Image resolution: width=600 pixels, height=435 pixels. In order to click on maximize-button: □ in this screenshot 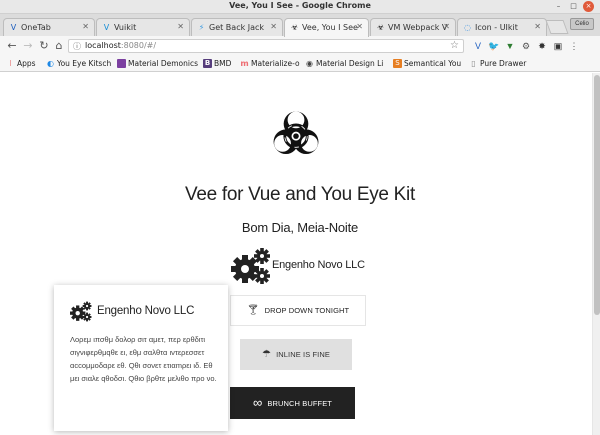, I will do `click(573, 6)`.